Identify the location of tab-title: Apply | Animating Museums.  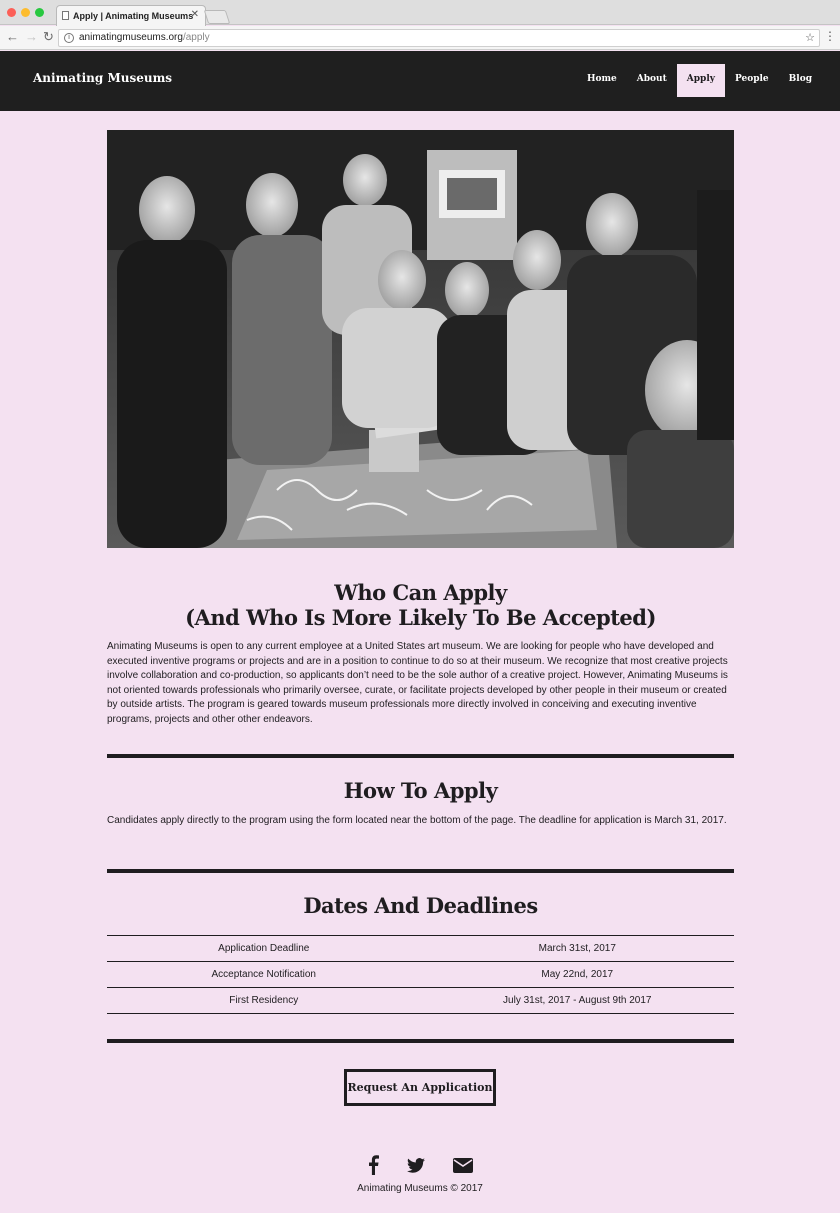
(133, 16).